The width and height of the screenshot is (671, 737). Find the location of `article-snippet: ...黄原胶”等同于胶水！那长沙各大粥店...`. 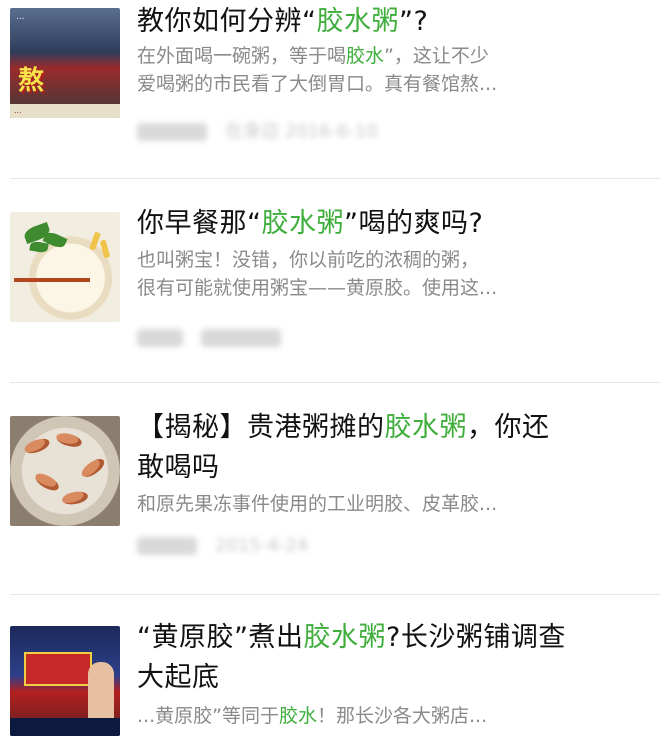

article-snippet: ...黄原胶”等同于胶水！那长沙各大粥店... is located at coordinates (312, 716).